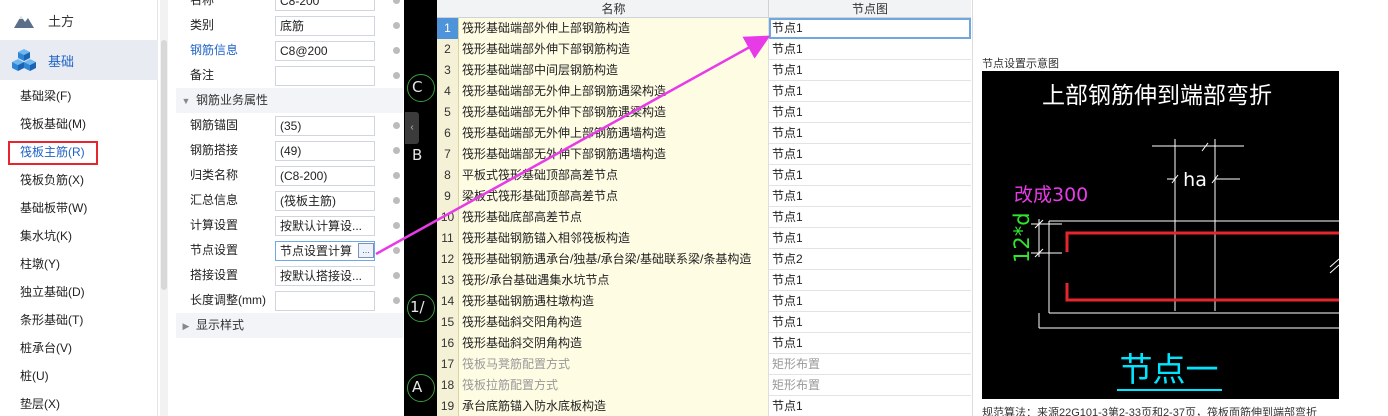 This screenshot has width=1388, height=416. What do you see at coordinates (704, 217) in the screenshot?
I see `table-row: 10 筏形基础底部高差节点 节点1` at bounding box center [704, 217].